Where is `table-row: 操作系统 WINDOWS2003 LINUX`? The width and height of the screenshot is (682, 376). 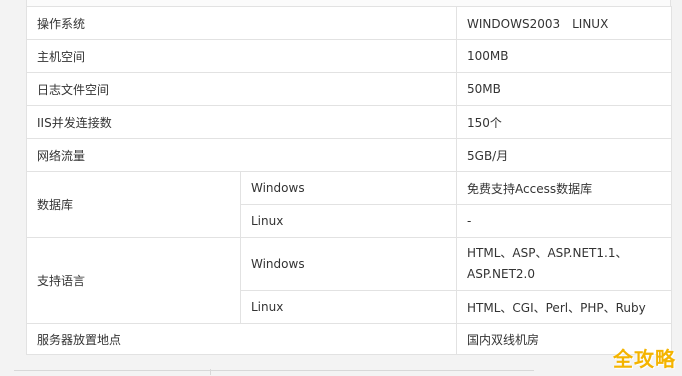 table-row: 操作系统 WINDOWS2003 LINUX is located at coordinates (349, 23).